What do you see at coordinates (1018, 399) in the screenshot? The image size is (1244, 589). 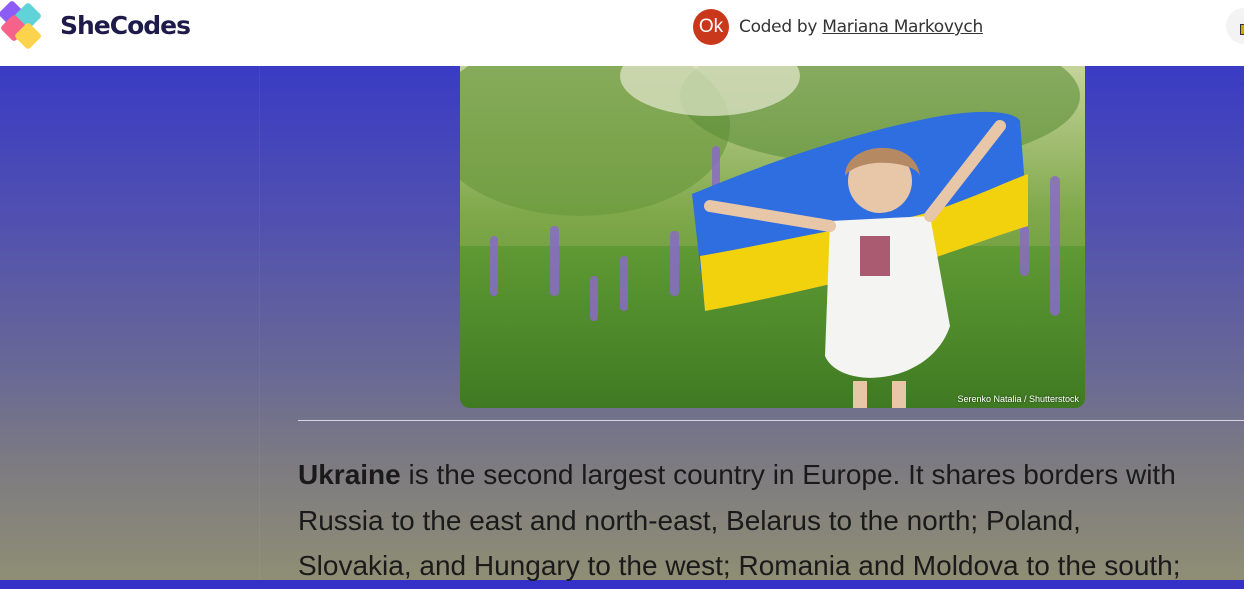 I see `photo-credit: Serenko Natalia / Shutterstock` at bounding box center [1018, 399].